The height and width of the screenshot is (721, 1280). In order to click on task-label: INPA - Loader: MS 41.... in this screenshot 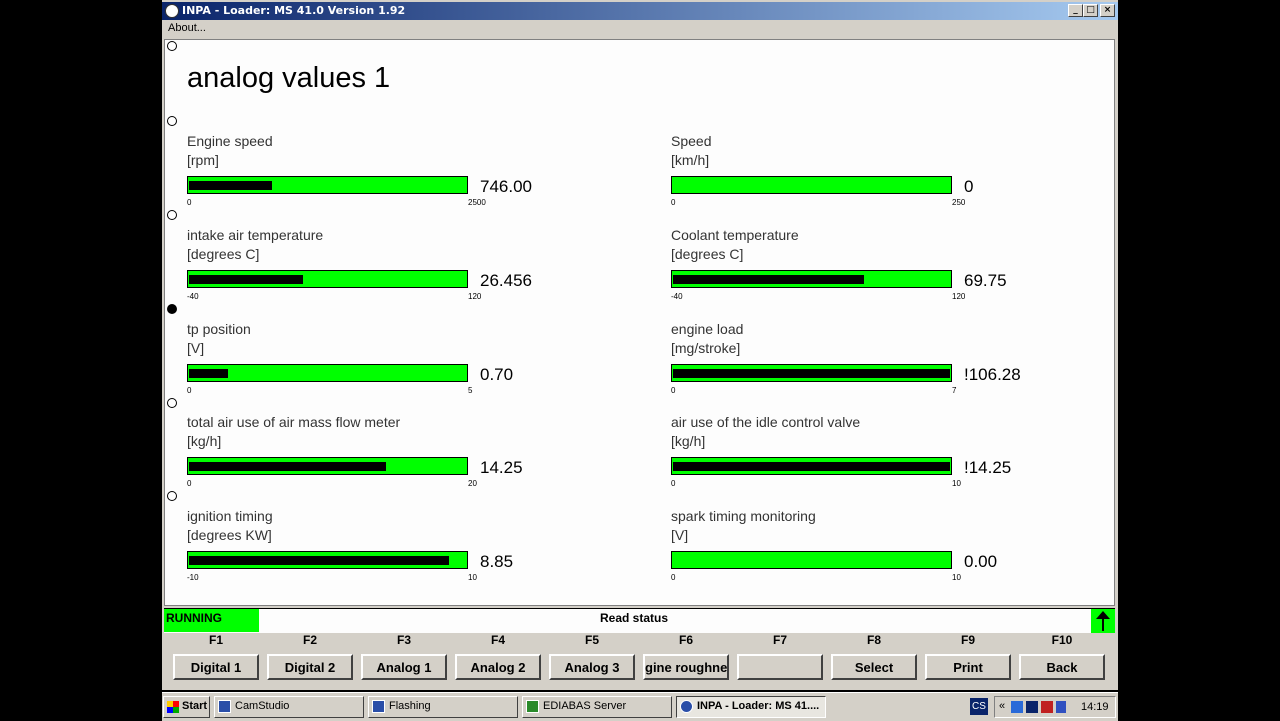, I will do `click(758, 706)`.